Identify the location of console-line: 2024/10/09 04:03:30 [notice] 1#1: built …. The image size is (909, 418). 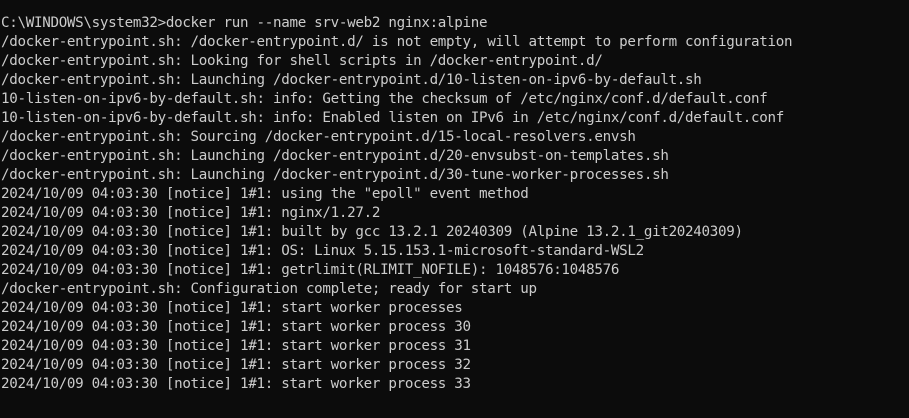
(372, 232).